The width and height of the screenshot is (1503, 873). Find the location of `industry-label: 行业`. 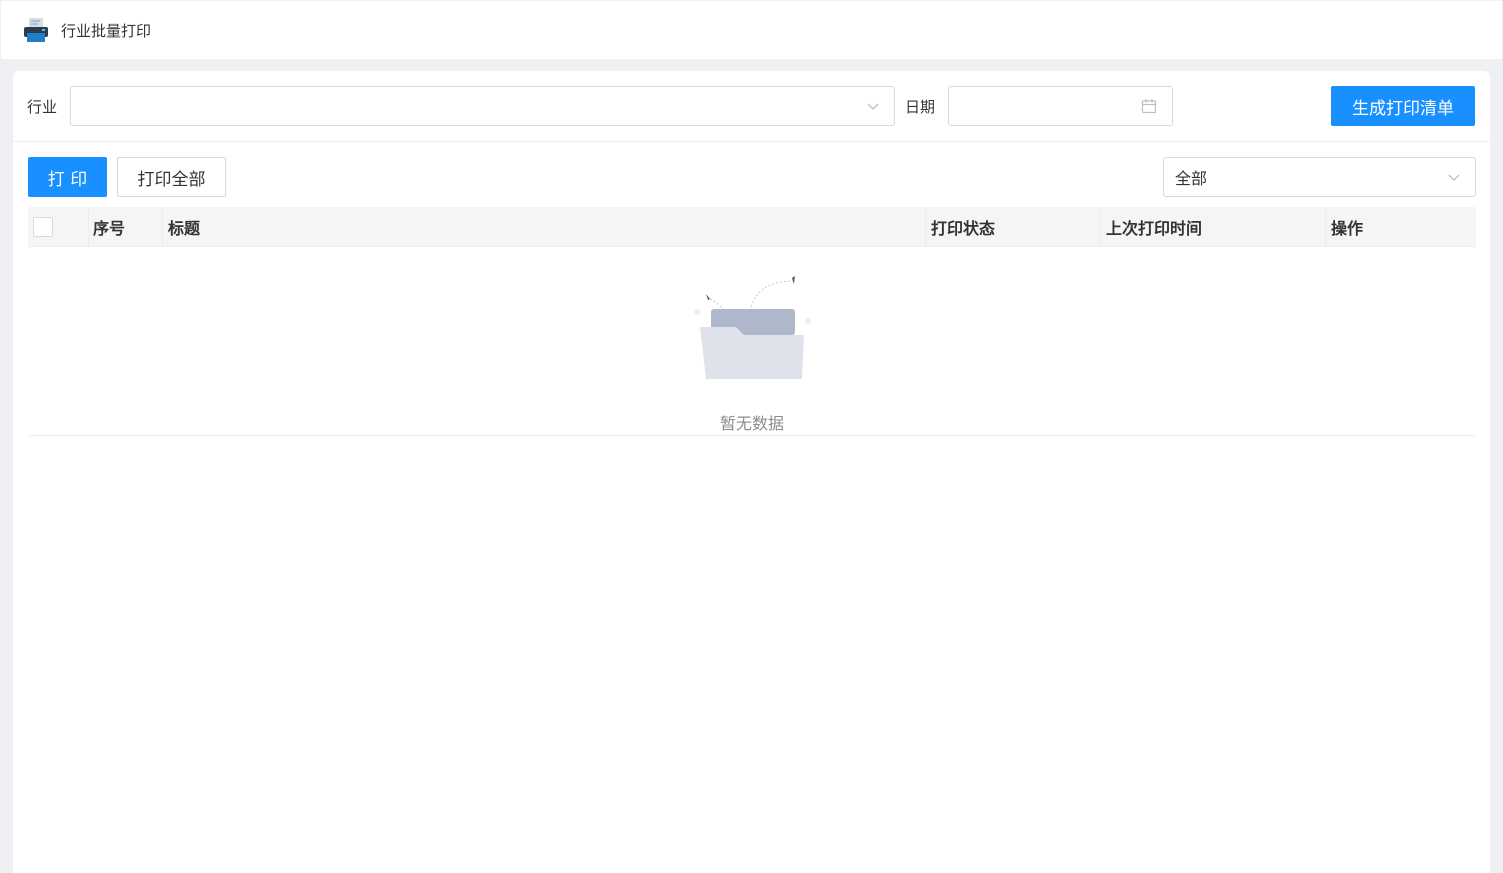

industry-label: 行业 is located at coordinates (42, 107).